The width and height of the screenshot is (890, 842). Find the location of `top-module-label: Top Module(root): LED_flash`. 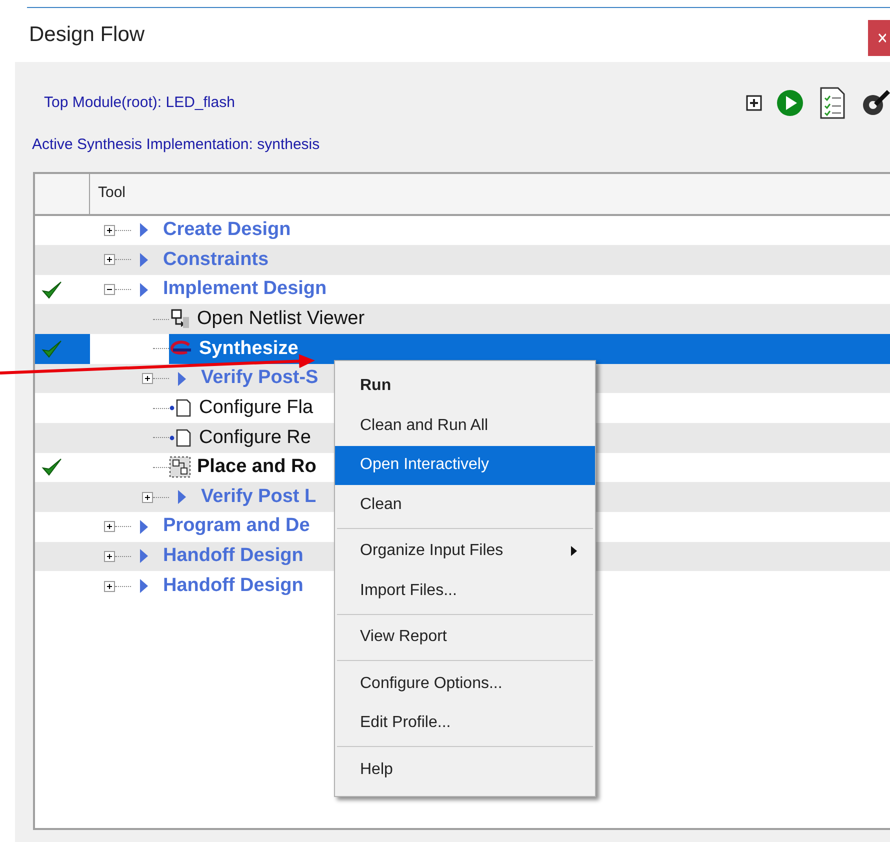

top-module-label: Top Module(root): LED_flash is located at coordinates (139, 102).